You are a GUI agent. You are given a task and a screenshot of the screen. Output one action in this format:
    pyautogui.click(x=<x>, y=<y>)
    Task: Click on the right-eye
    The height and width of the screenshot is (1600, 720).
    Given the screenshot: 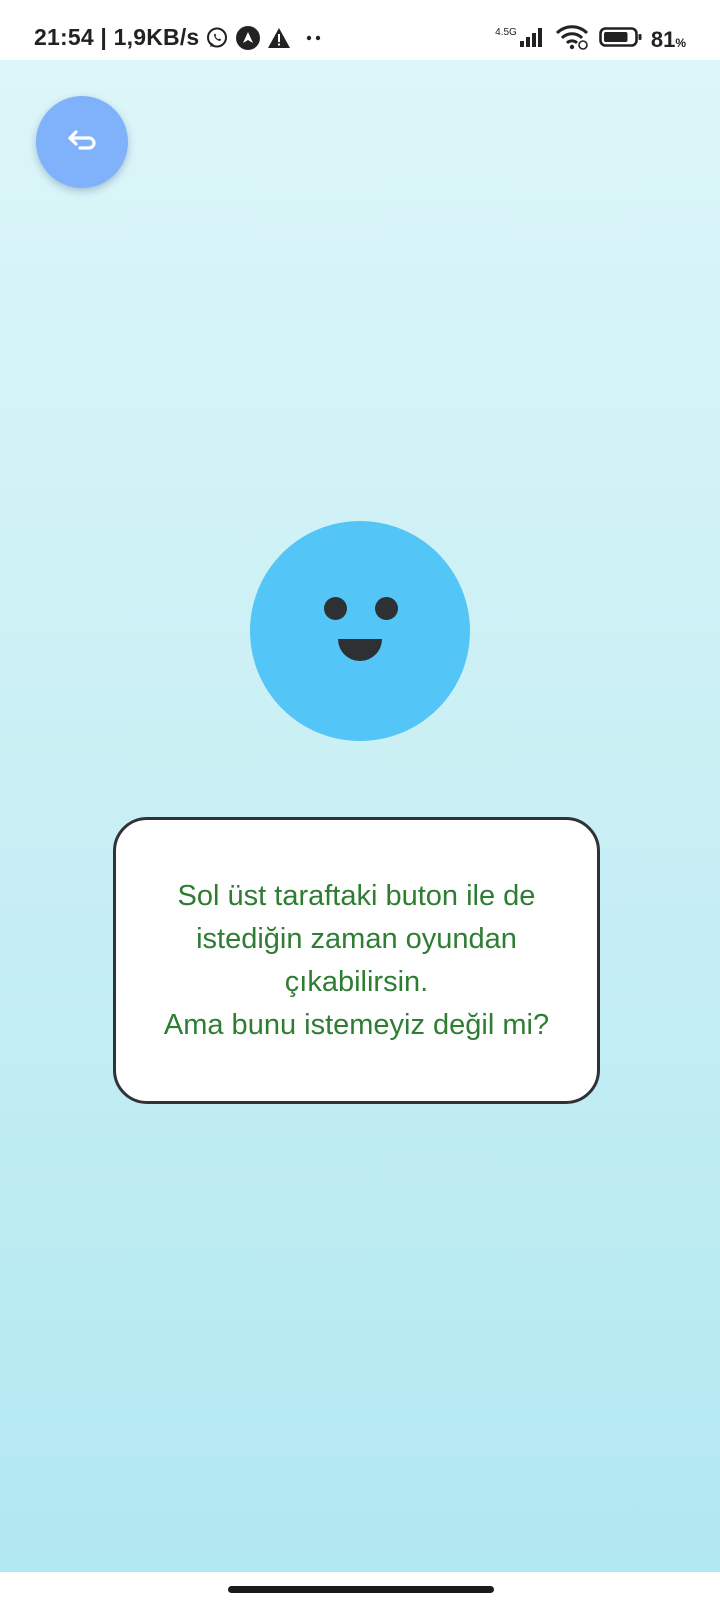 What is the action you would take?
    pyautogui.click(x=386, y=608)
    